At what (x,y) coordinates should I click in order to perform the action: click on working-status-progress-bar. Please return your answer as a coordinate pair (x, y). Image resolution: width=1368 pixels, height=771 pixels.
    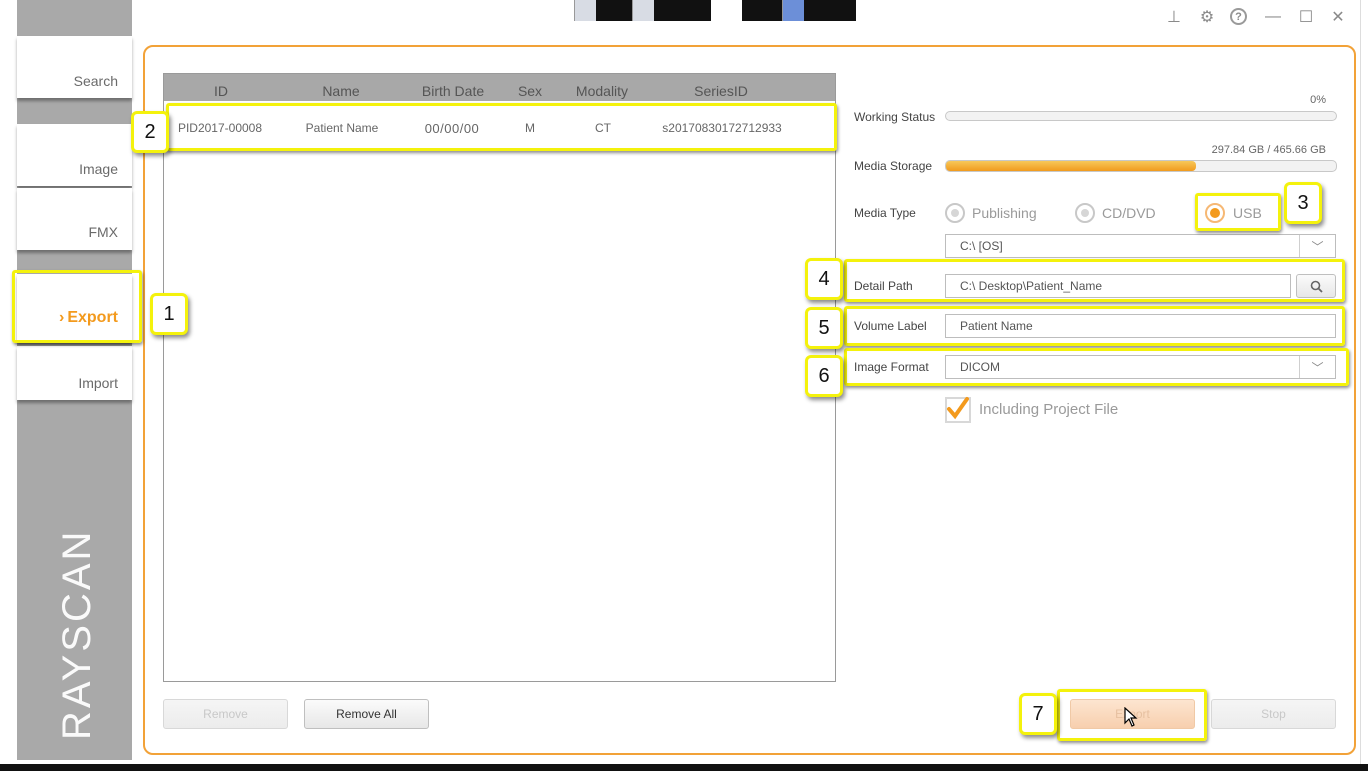
    Looking at the image, I should click on (1141, 116).